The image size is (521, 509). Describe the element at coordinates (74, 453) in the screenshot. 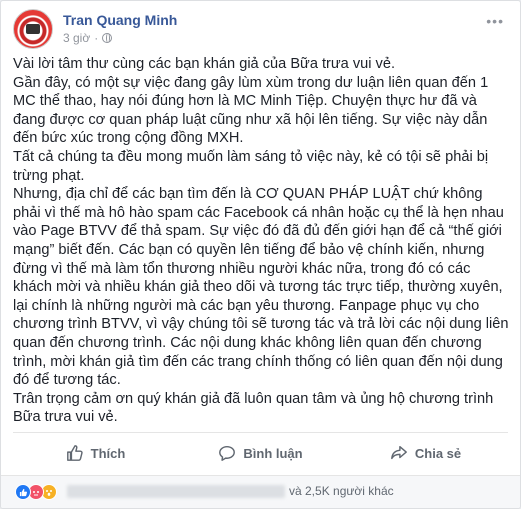

I see `thumbs-up-icon` at that location.